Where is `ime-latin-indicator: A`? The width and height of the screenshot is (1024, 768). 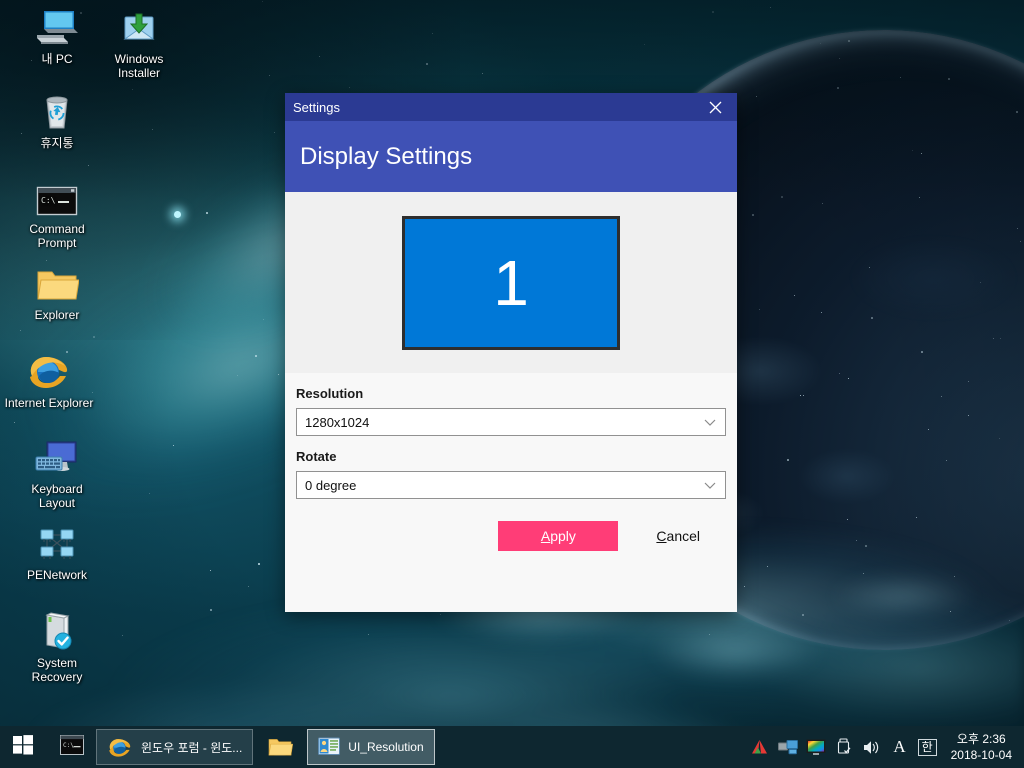 ime-latin-indicator: A is located at coordinates (900, 747).